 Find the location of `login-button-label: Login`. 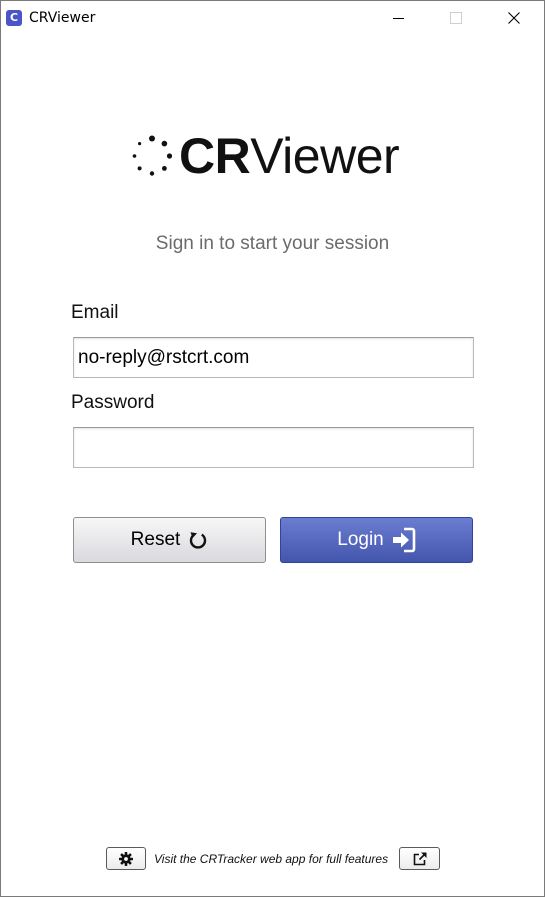

login-button-label: Login is located at coordinates (360, 539).